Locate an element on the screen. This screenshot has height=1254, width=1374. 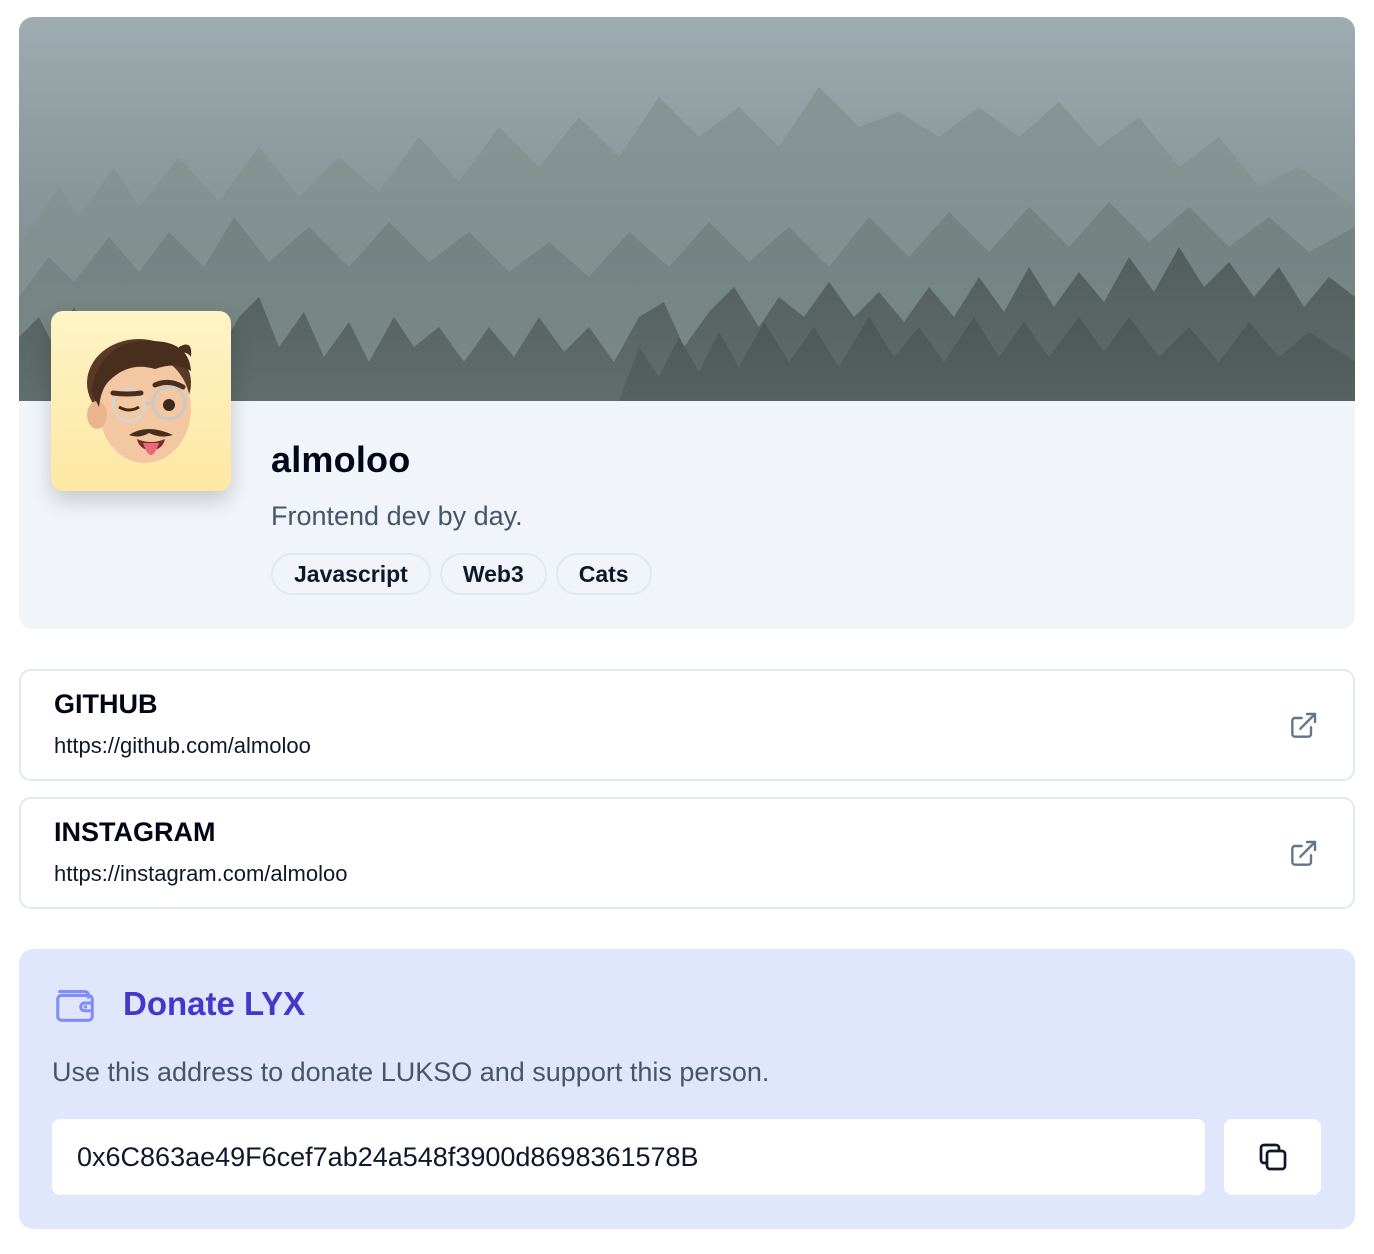
link-card-instagram: INSTAGRAM https://instagram.com/almoloo is located at coordinates (687, 853).